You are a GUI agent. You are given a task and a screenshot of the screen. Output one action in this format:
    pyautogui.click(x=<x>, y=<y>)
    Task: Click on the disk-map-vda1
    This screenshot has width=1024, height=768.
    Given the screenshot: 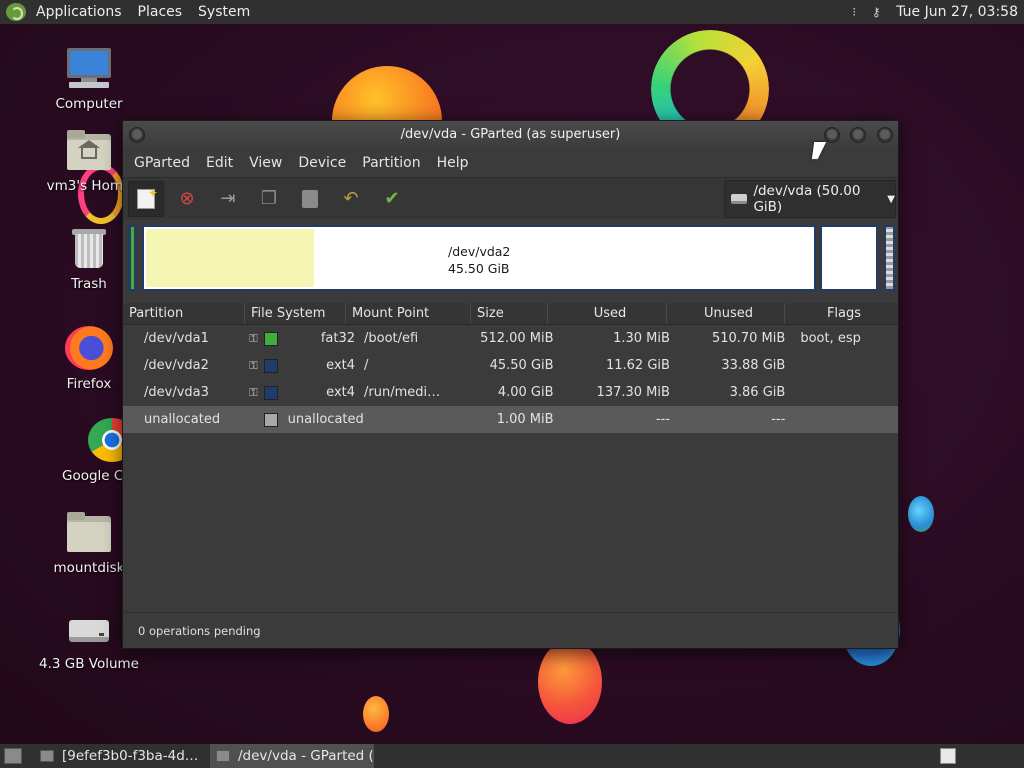 What is the action you would take?
    pyautogui.click(x=132, y=258)
    